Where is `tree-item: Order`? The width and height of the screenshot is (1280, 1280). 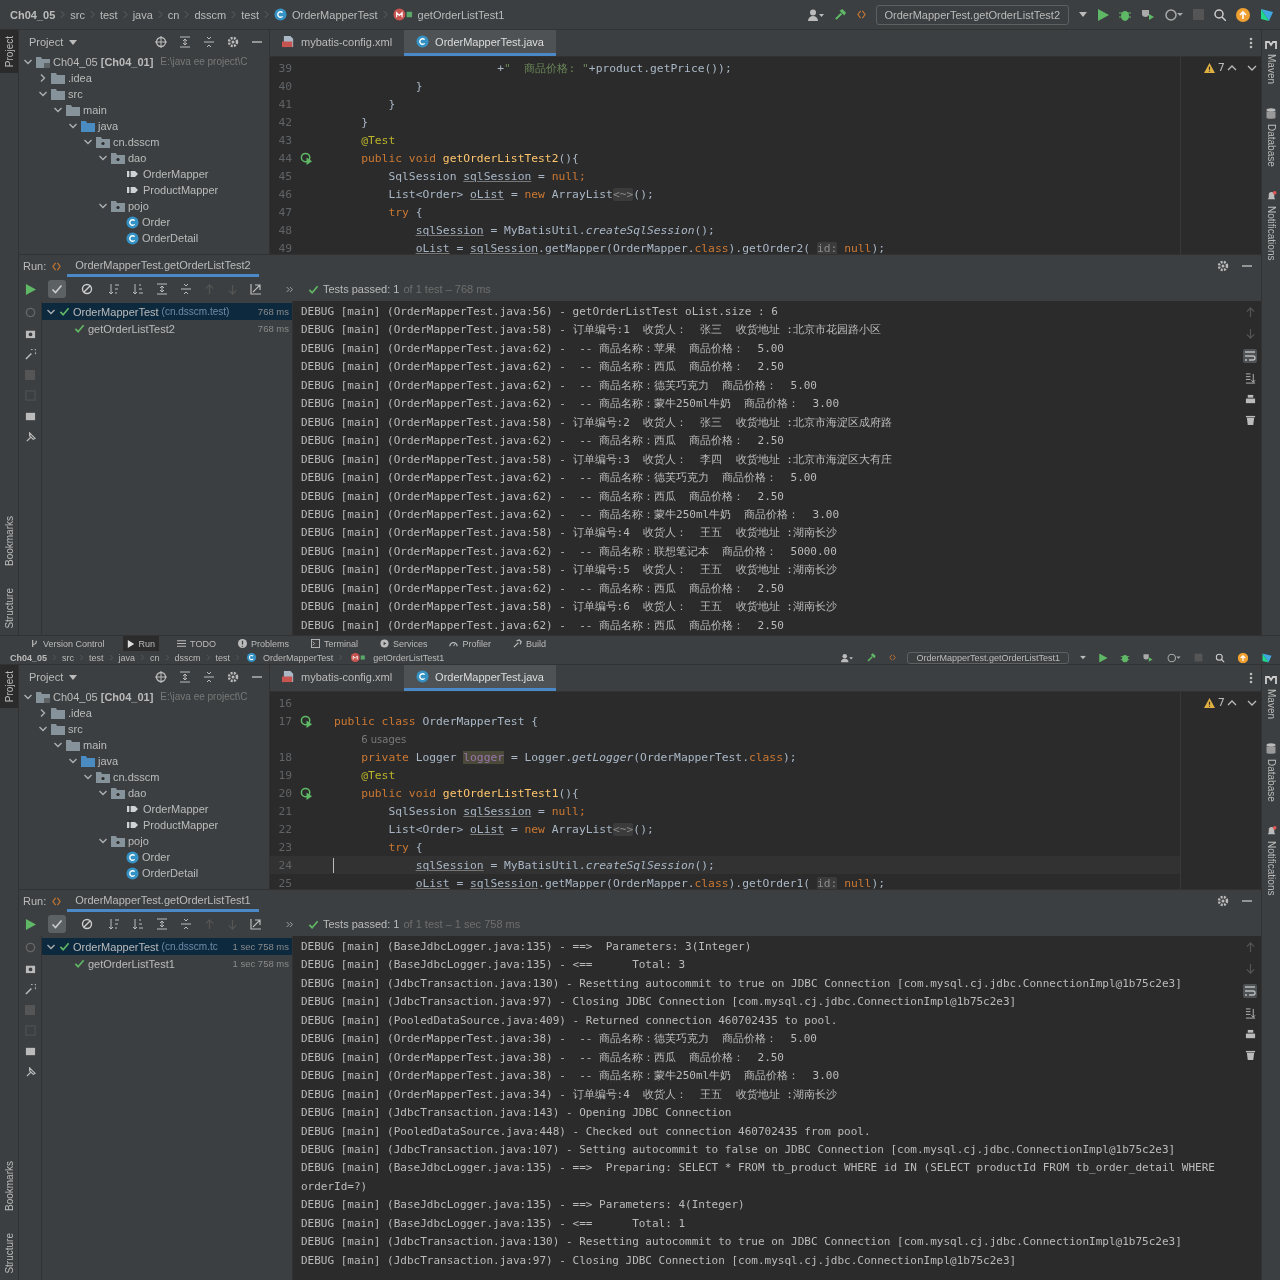
tree-item: Order is located at coordinates (156, 222).